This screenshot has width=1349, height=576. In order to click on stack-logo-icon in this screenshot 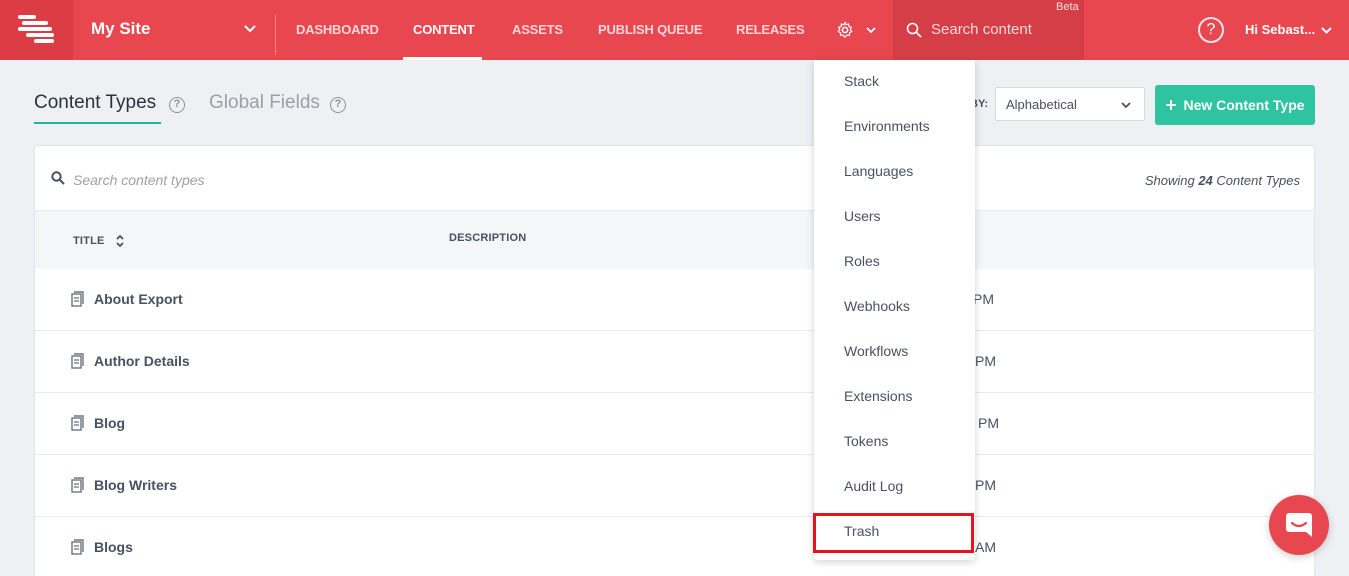, I will do `click(35, 29)`.